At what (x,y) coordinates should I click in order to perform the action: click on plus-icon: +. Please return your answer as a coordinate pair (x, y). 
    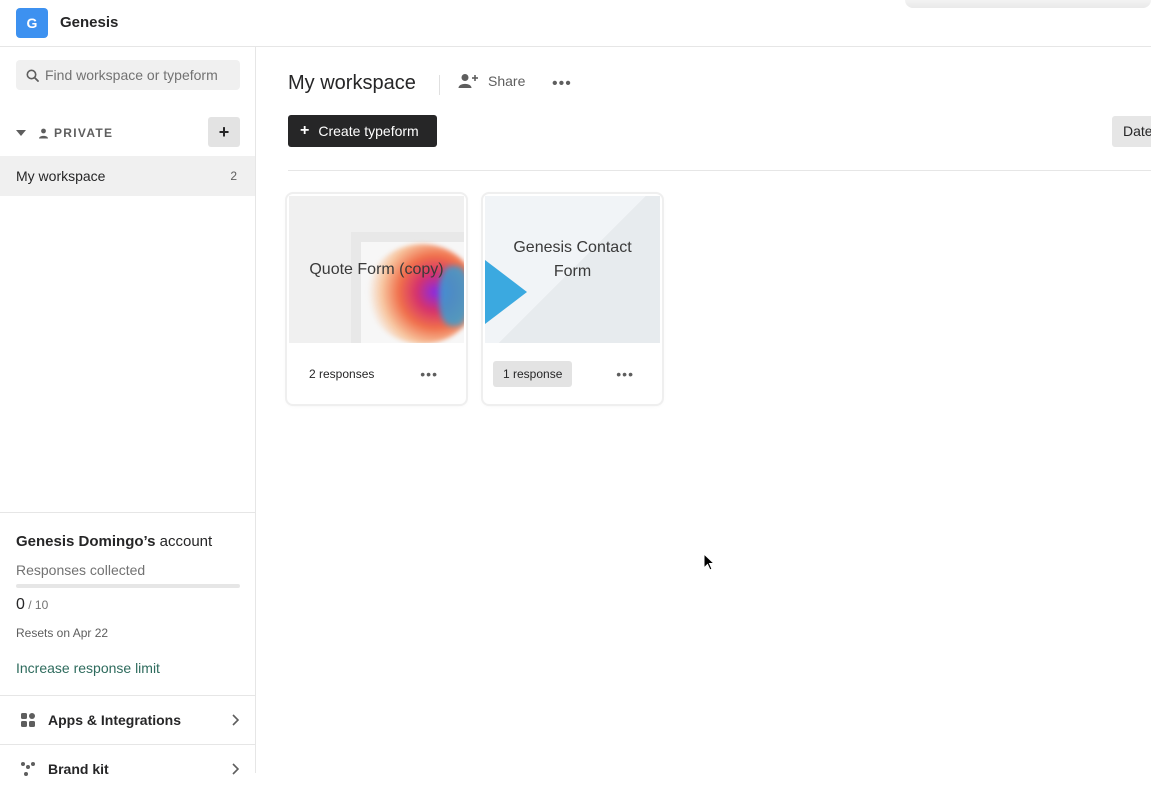
    Looking at the image, I should click on (305, 130).